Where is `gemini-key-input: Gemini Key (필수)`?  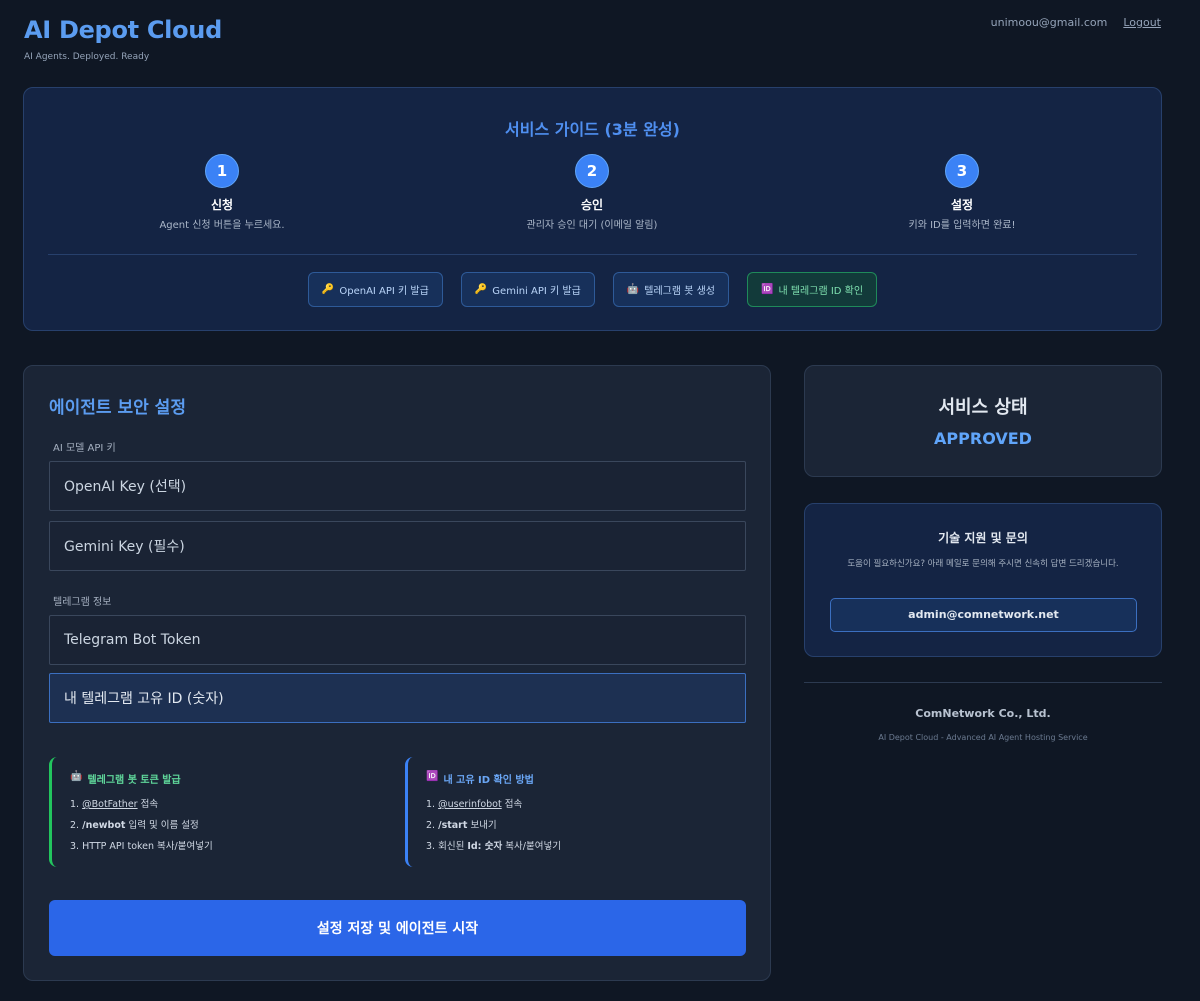 gemini-key-input: Gemini Key (필수) is located at coordinates (397, 546).